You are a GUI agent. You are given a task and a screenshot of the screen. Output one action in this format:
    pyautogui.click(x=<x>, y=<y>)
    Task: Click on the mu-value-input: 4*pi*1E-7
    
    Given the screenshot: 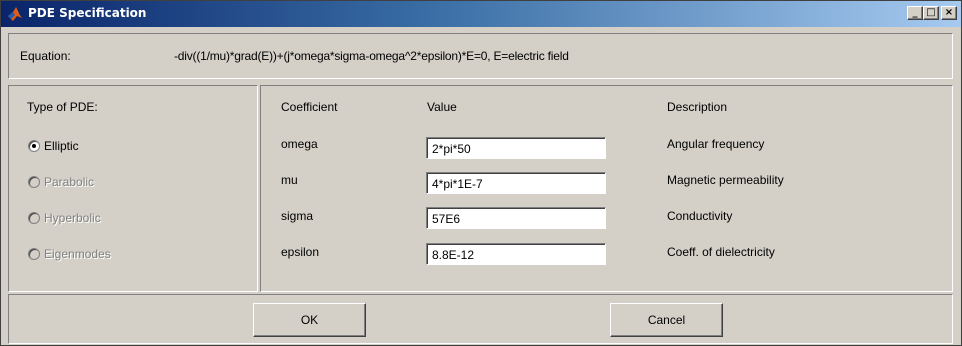 What is the action you would take?
    pyautogui.click(x=516, y=183)
    